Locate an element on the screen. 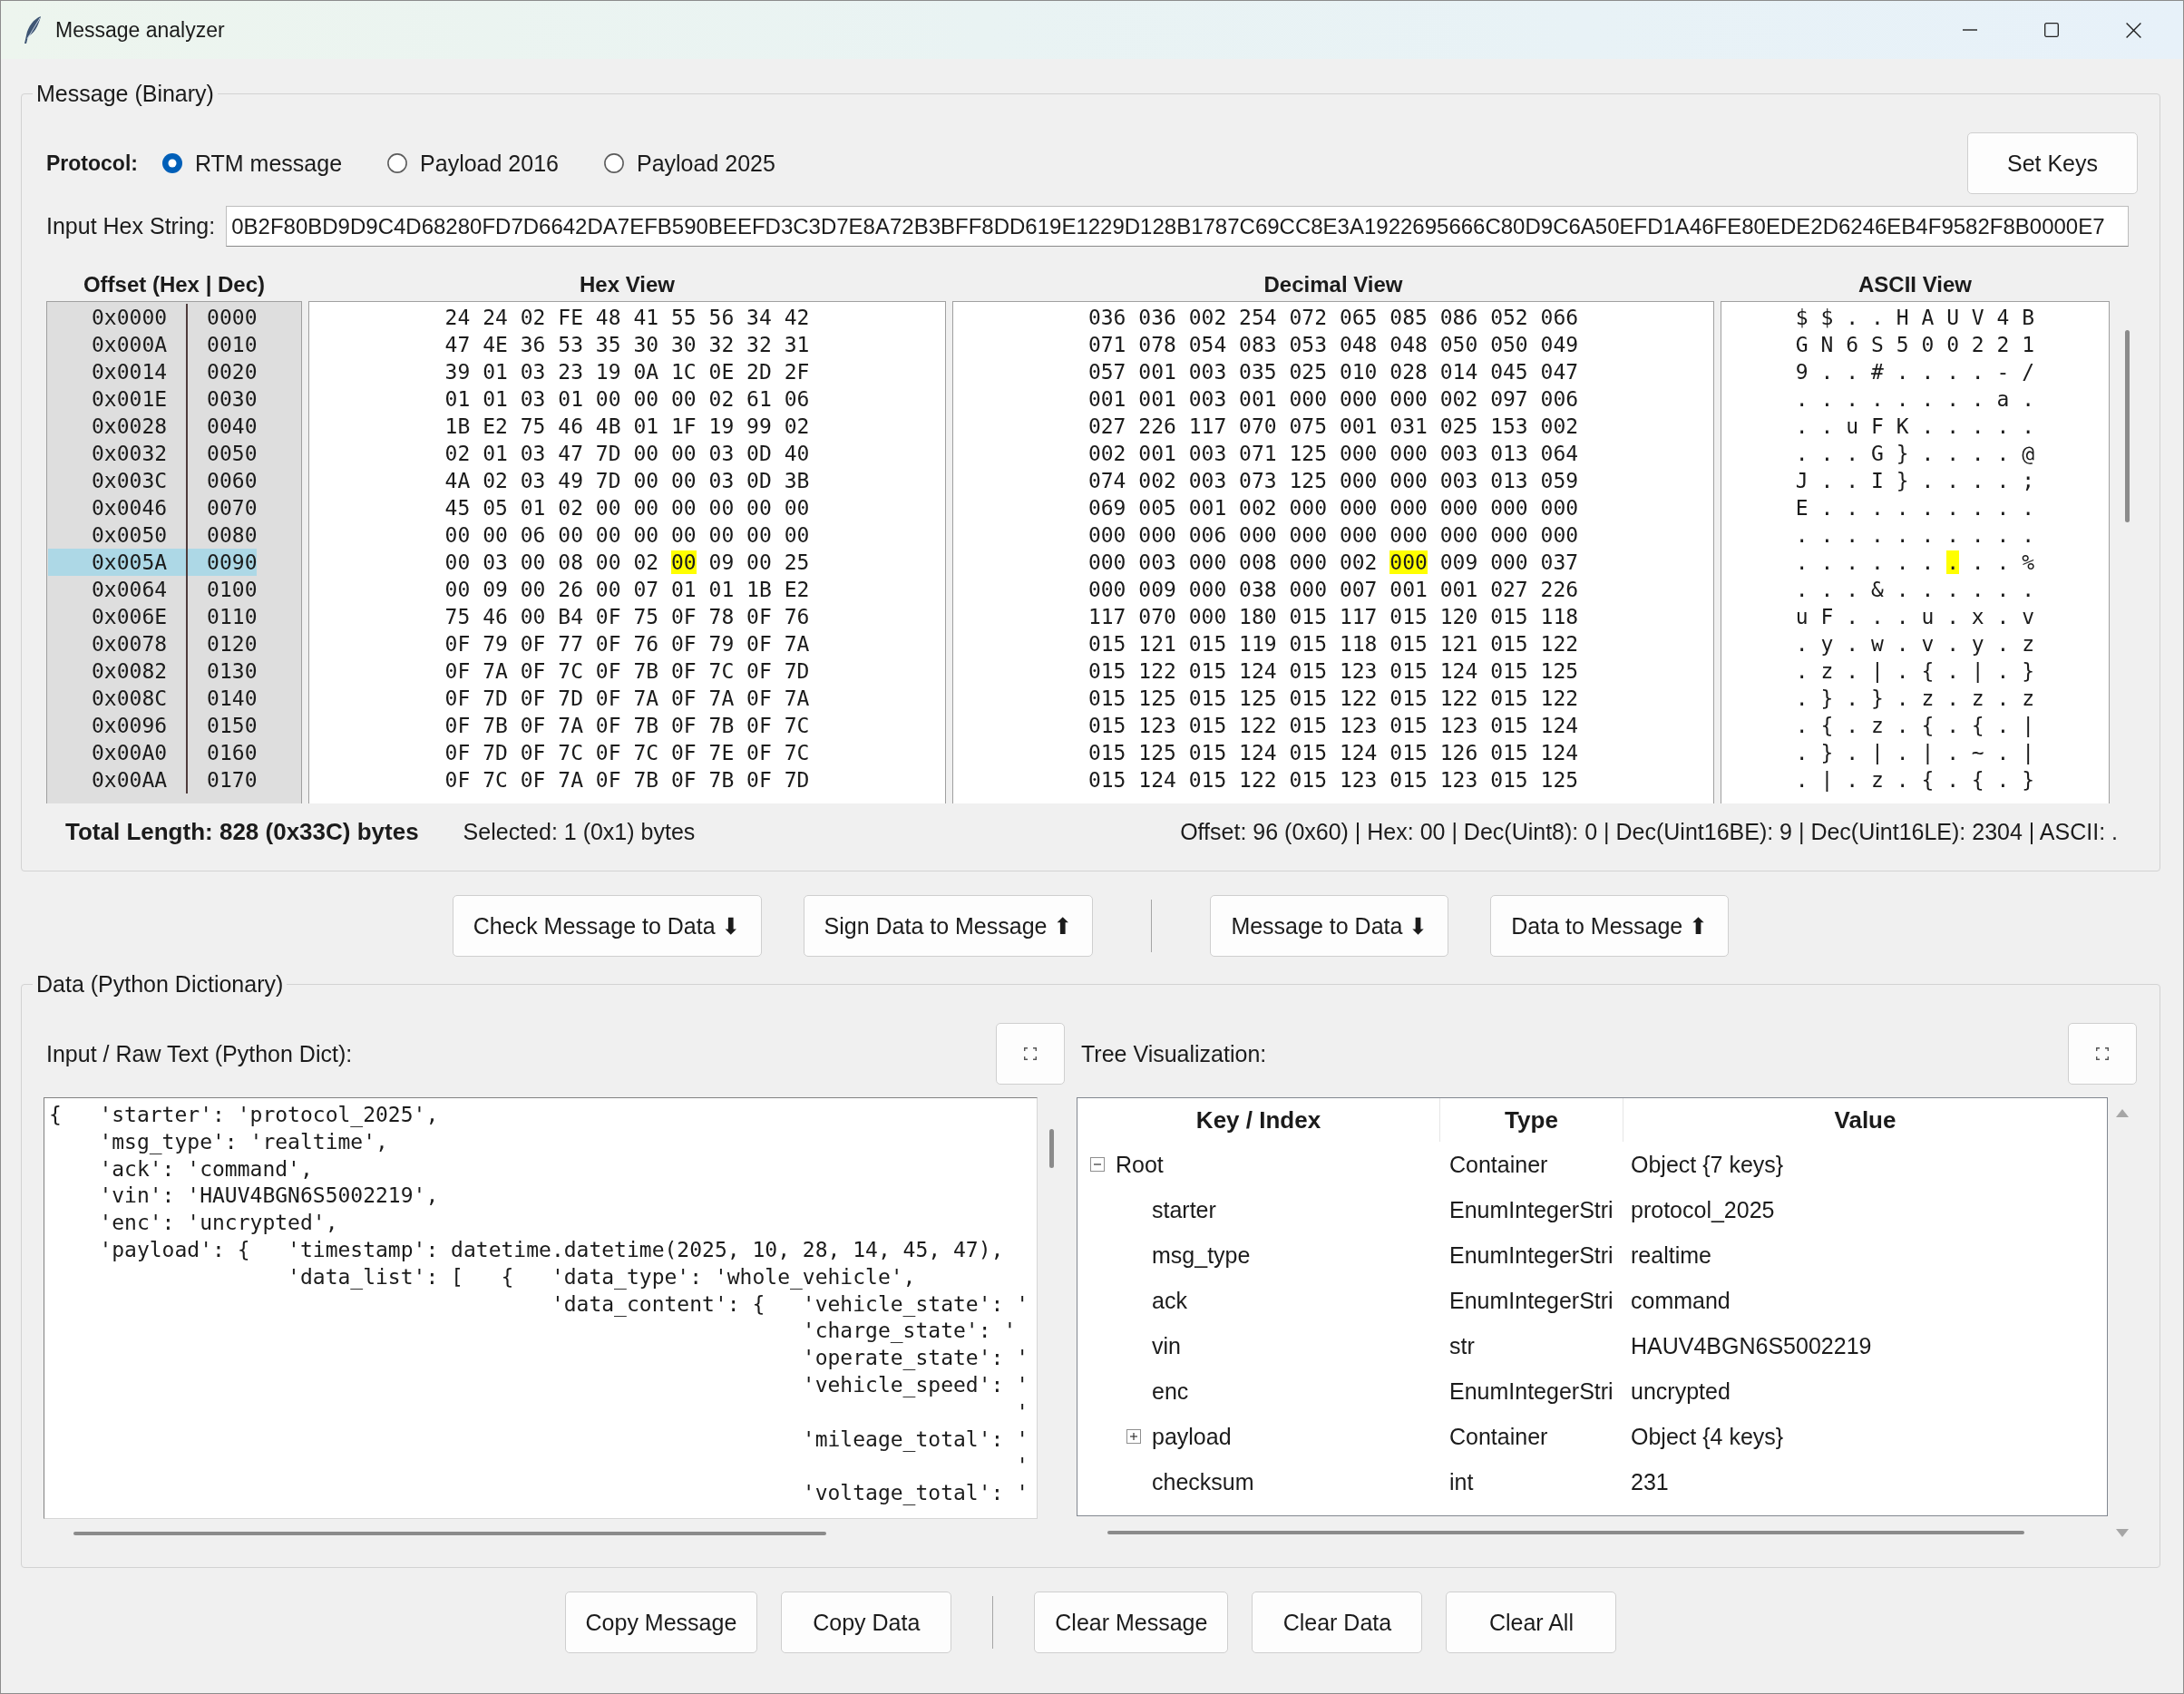  hex-byte: 79 is located at coordinates (722, 644).